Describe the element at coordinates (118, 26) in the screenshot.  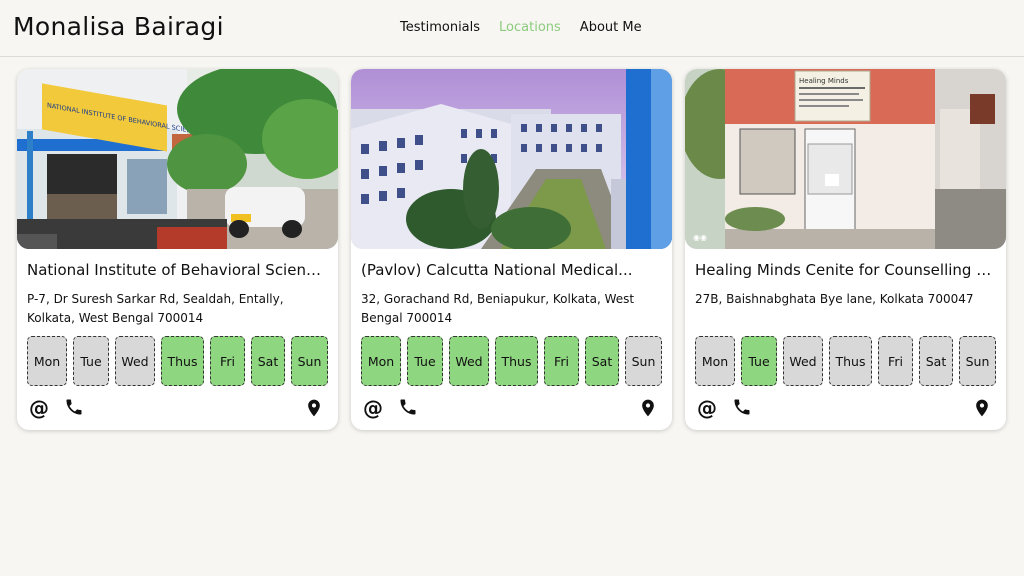
I see `brand-title: Monalisa Bairagi` at that location.